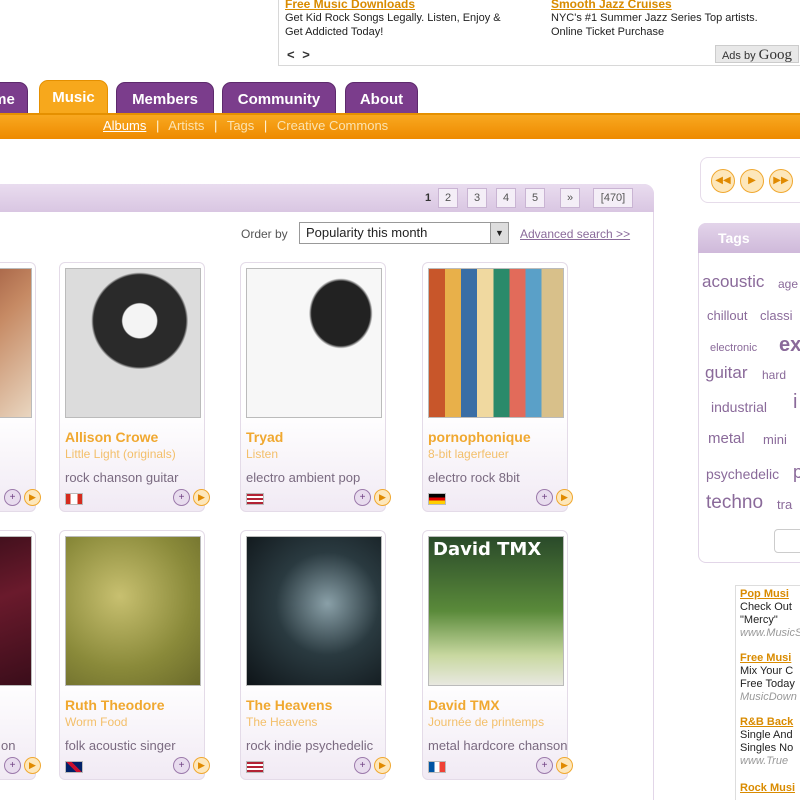 Image resolution: width=800 pixels, height=800 pixels. I want to click on tab-music: Music, so click(73, 98).